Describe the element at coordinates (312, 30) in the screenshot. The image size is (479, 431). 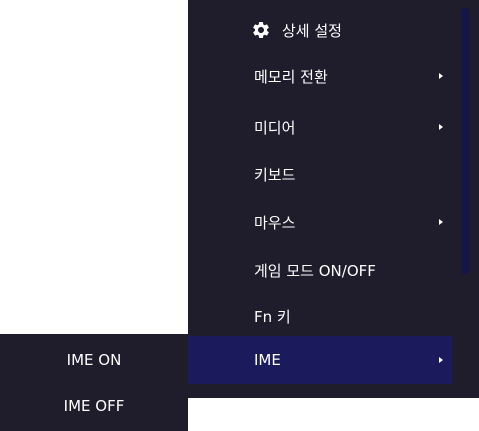
I see `menu-header-label: 상세 설정` at that location.